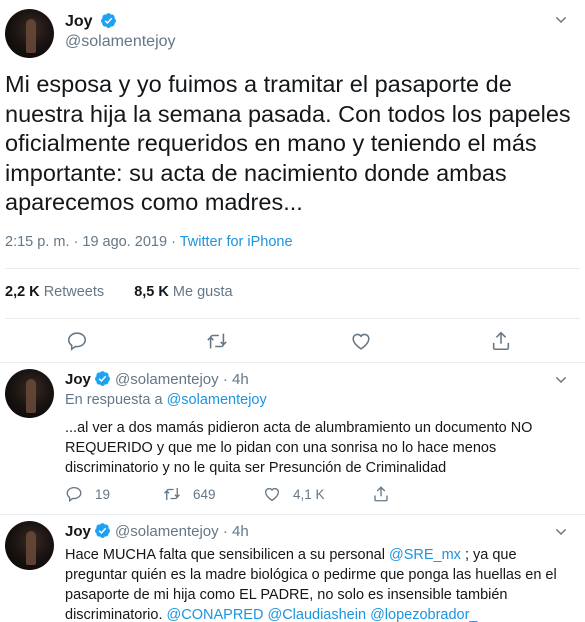 This screenshot has height=622, width=585. What do you see at coordinates (103, 494) in the screenshot?
I see `reply-count: 19` at bounding box center [103, 494].